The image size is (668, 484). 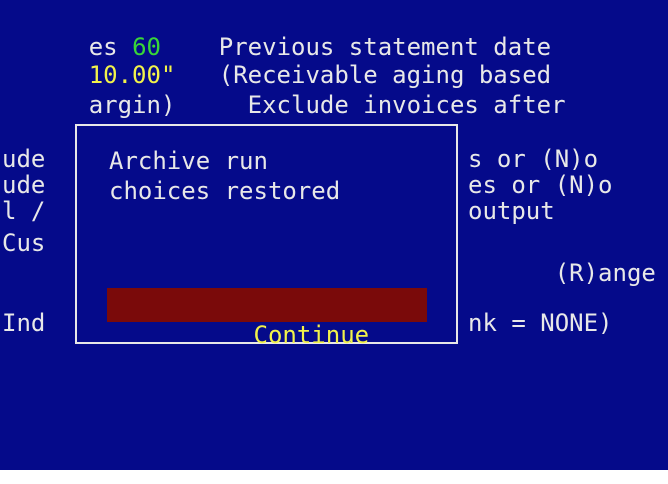 I want to click on continue-rest: ontinue, so click(x=318, y=335).